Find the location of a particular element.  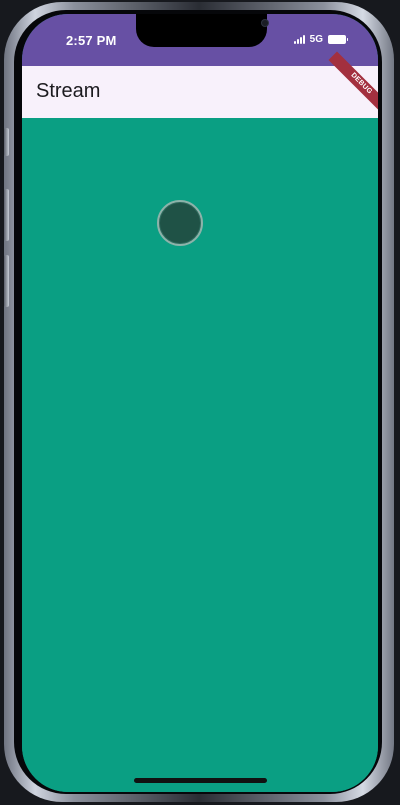

camera-notch is located at coordinates (202, 30).